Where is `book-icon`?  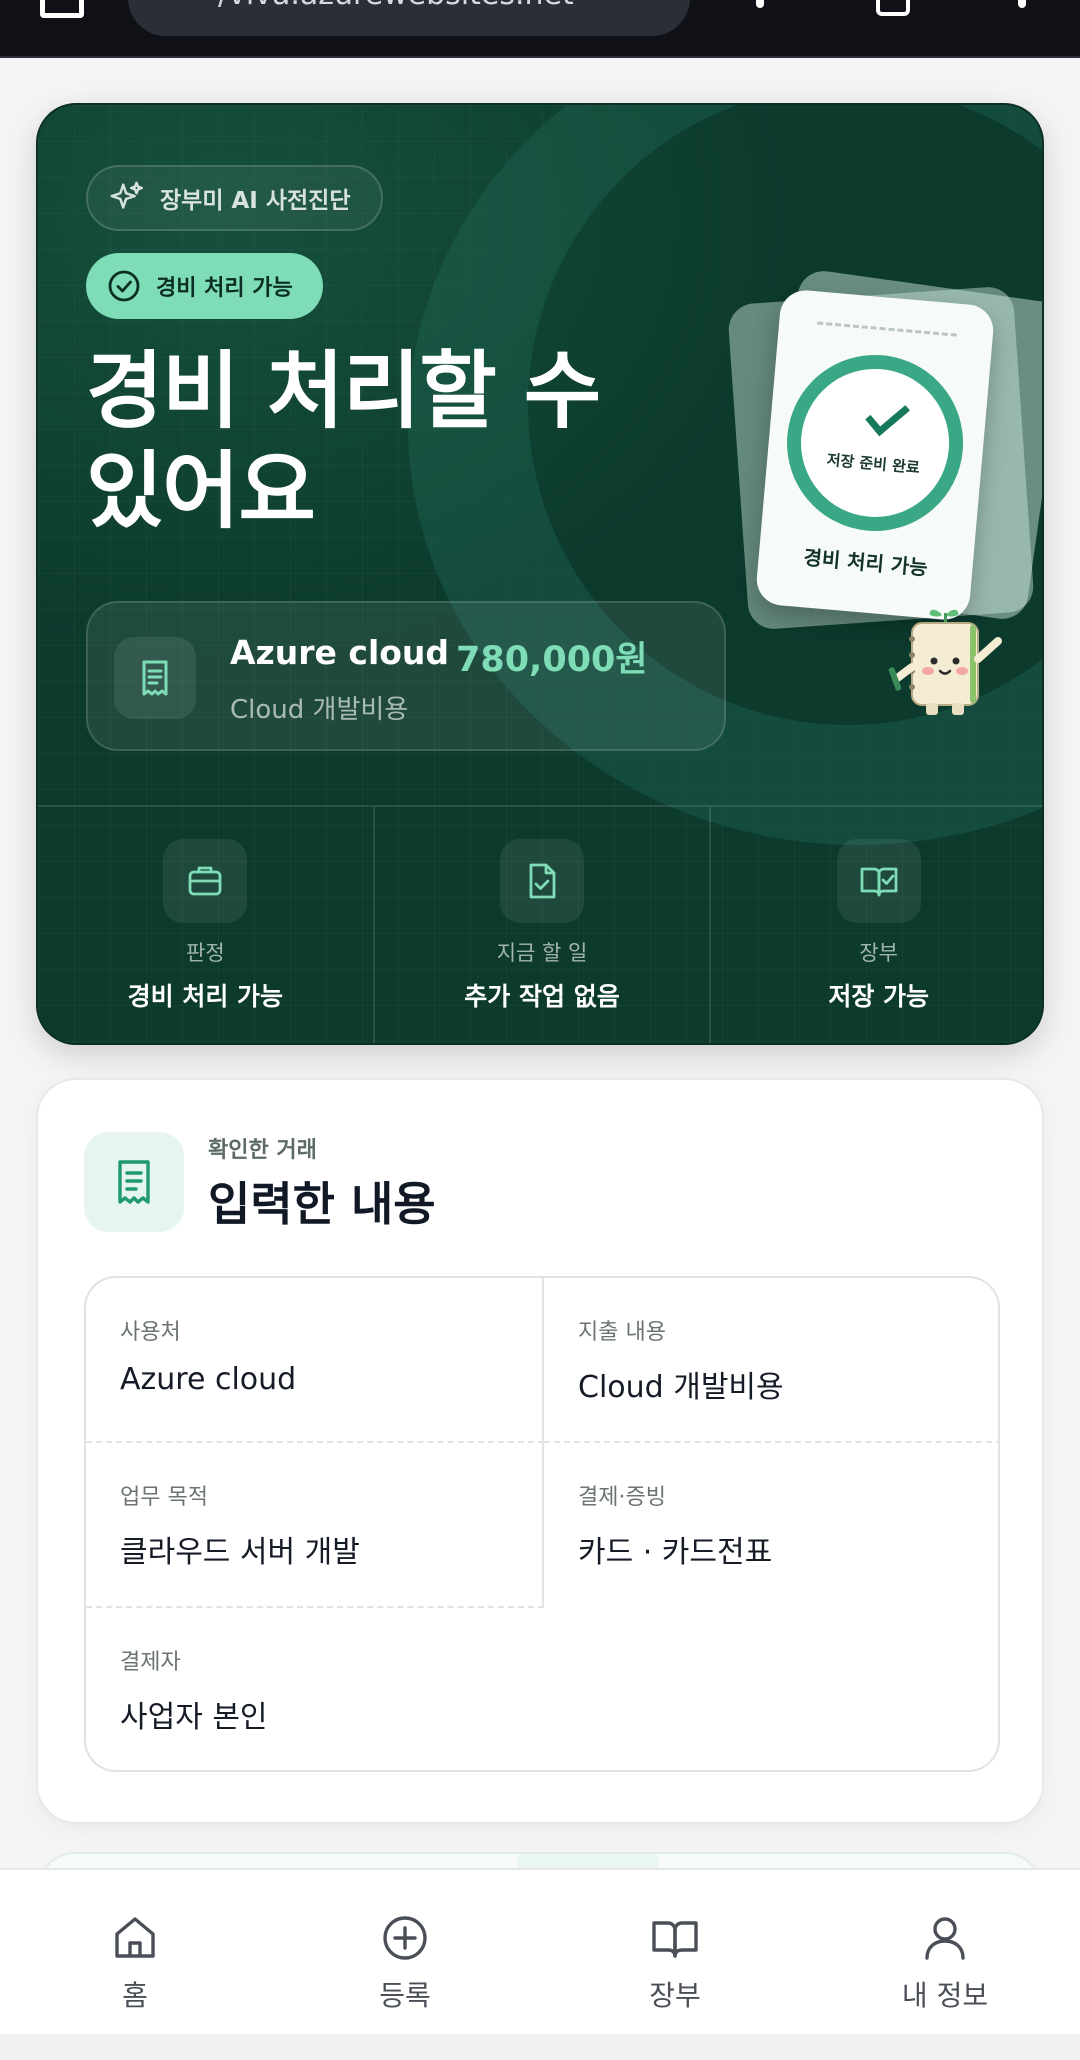 book-icon is located at coordinates (675, 1939).